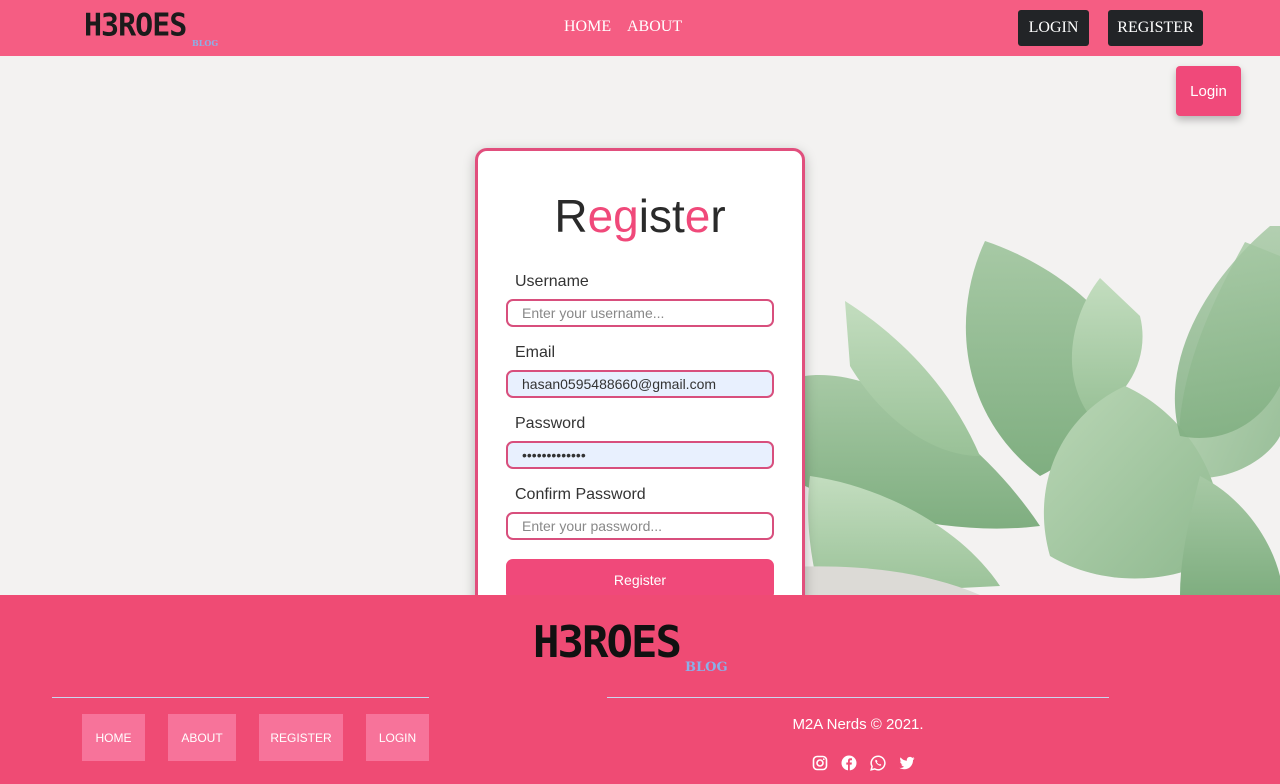 The height and width of the screenshot is (784, 1280). What do you see at coordinates (849, 763) in the screenshot?
I see `facebook-icon` at bounding box center [849, 763].